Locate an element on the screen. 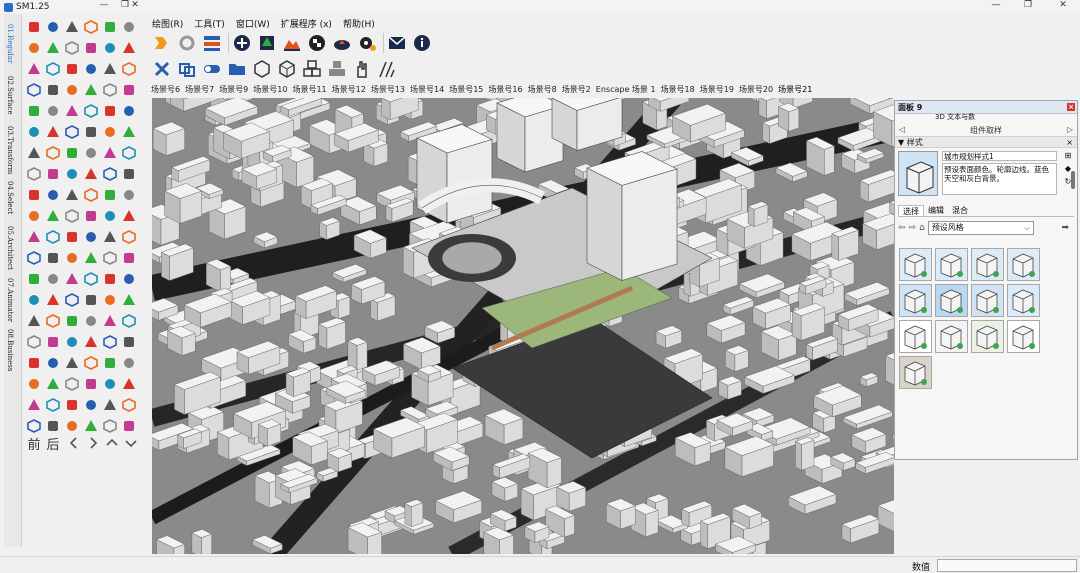 Image resolution: width=1080 pixels, height=573 pixels. add-icon is located at coordinates (242, 43).